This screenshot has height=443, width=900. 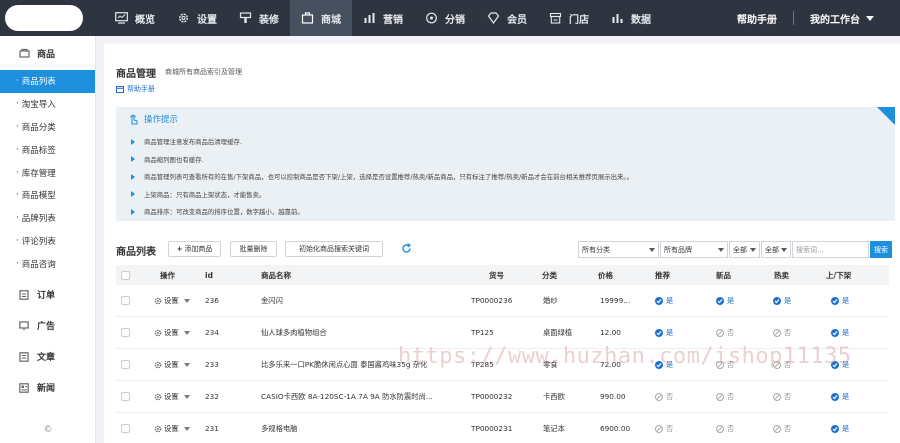 I want to click on toggle-hot: 是, so click(x=799, y=301).